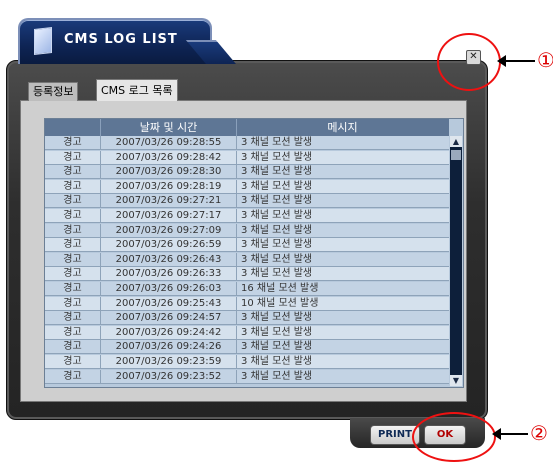 Image resolution: width=553 pixels, height=462 pixels. I want to click on table-row: 경고 2007/03/26 09:26:43 3 채널 모션 발생, so click(247, 259).